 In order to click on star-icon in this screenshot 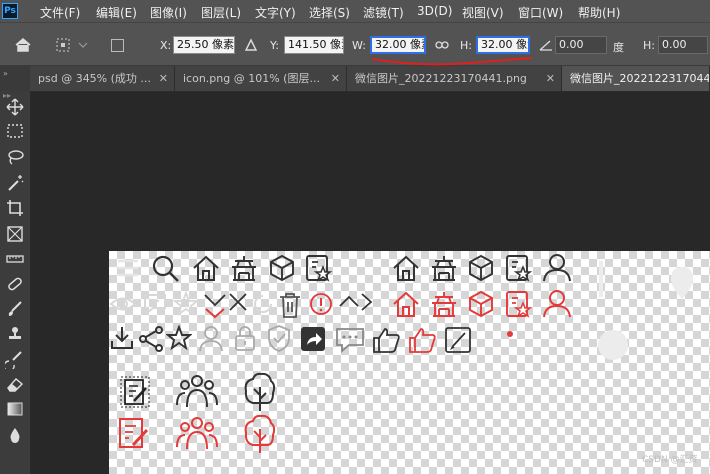, I will do `click(179, 338)`.